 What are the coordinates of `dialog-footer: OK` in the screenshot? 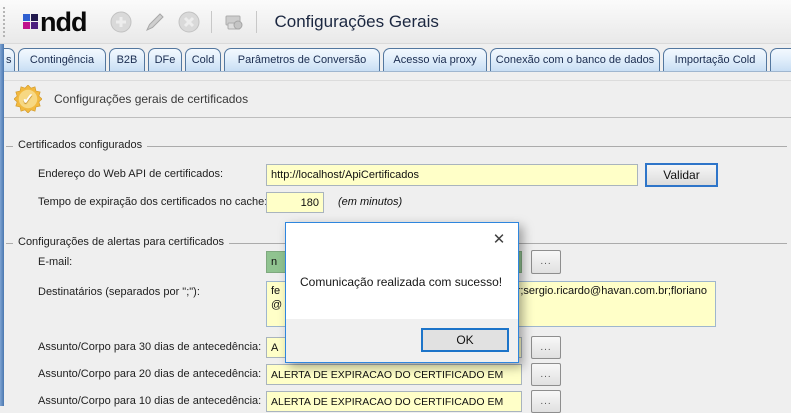 It's located at (402, 340).